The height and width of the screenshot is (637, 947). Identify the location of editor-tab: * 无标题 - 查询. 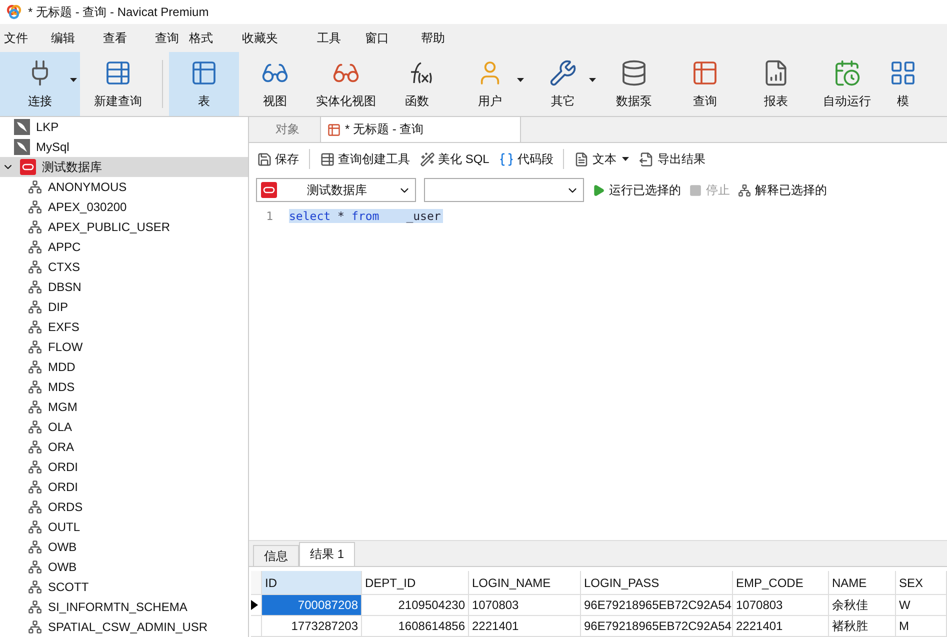
(421, 129).